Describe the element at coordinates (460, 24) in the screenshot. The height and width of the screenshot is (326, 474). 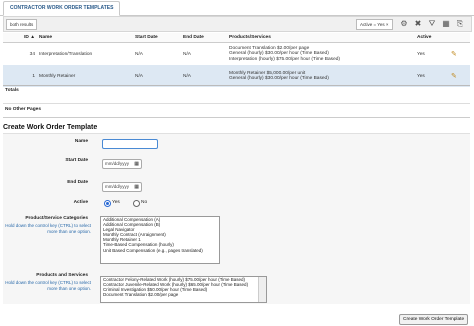
I see `export-icon: ⎘` at that location.